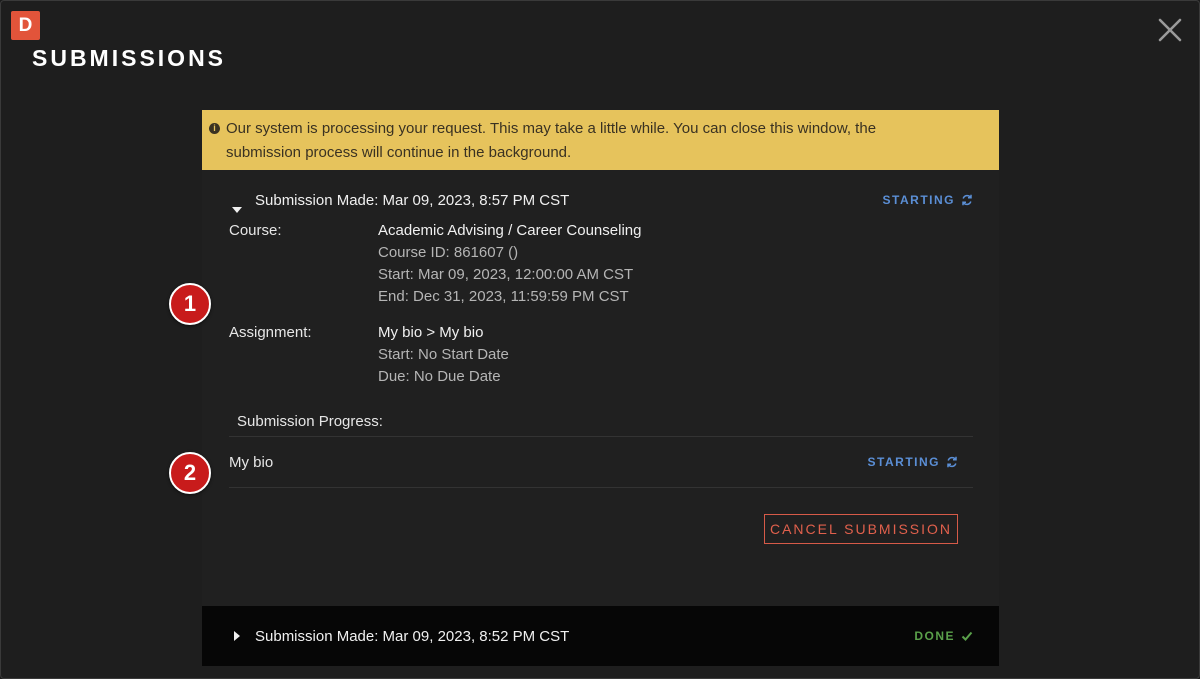 This screenshot has width=1200, height=679. What do you see at coordinates (214, 128) in the screenshot?
I see `info-icon: i` at bounding box center [214, 128].